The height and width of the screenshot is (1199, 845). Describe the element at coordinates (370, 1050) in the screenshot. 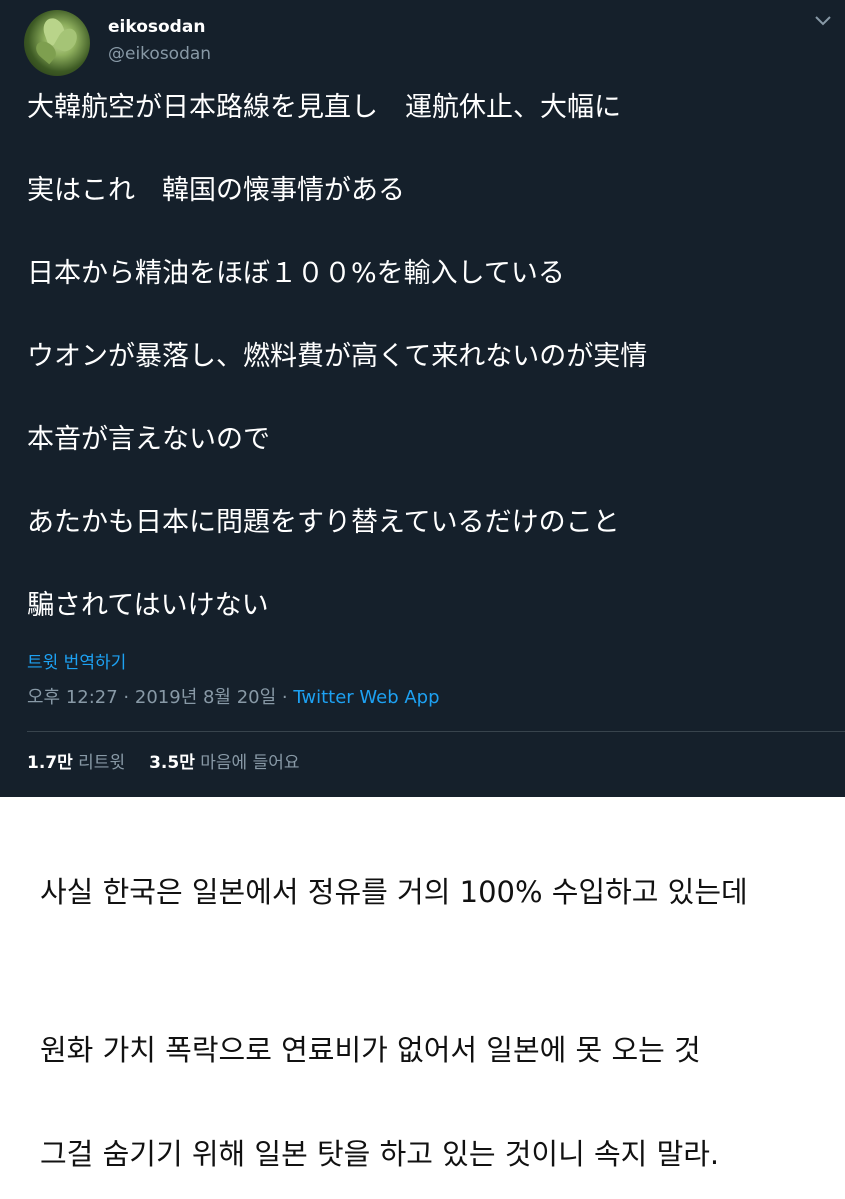

I see `commentary-paragraph: 원화 가치 폭락으로 연료비가 없어서 일본에 못 오는 것` at that location.